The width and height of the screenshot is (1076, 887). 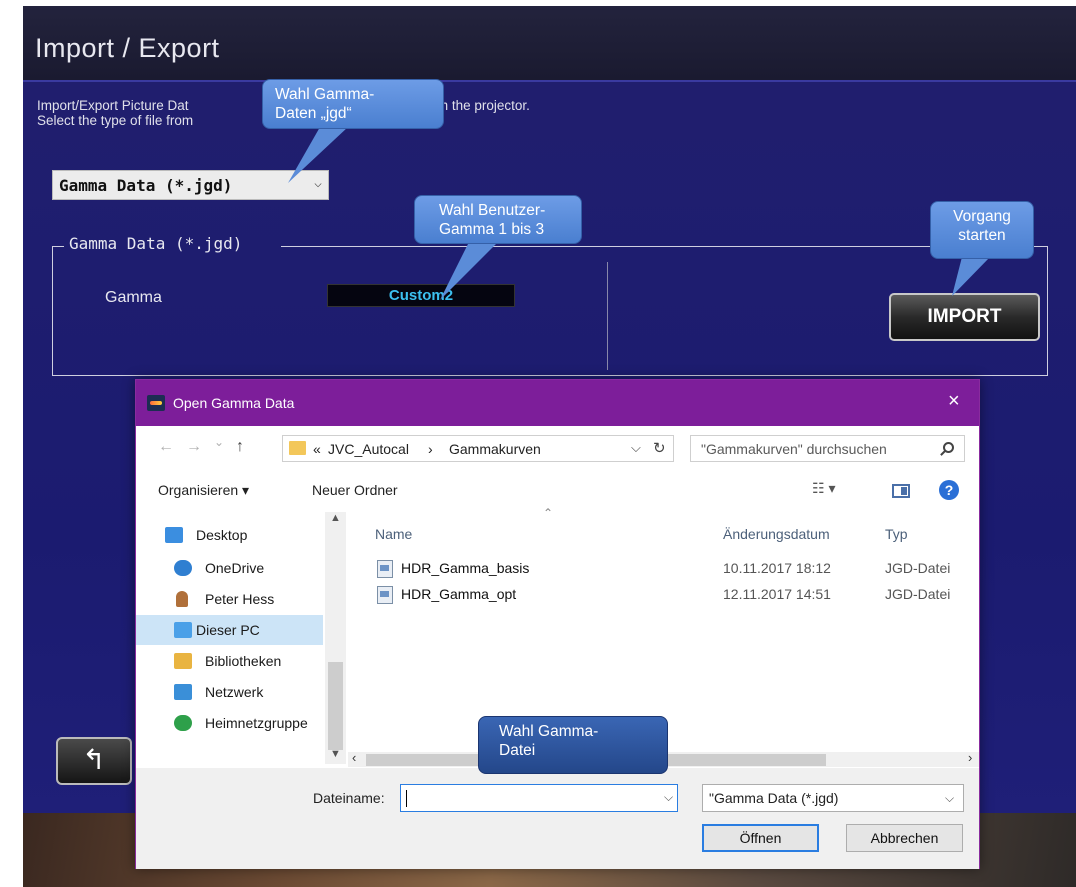 What do you see at coordinates (235, 568) in the screenshot?
I see `sidebar-item-label: OneDrive` at bounding box center [235, 568].